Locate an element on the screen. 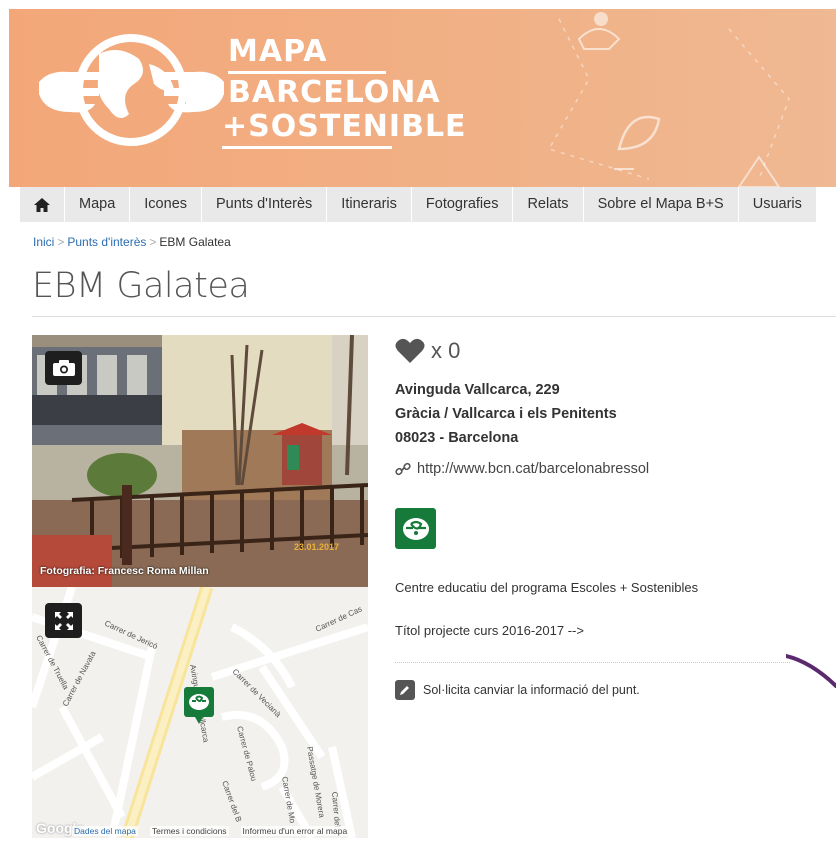 The width and height of the screenshot is (836, 853). page-title: EBM Galatea is located at coordinates (141, 286).